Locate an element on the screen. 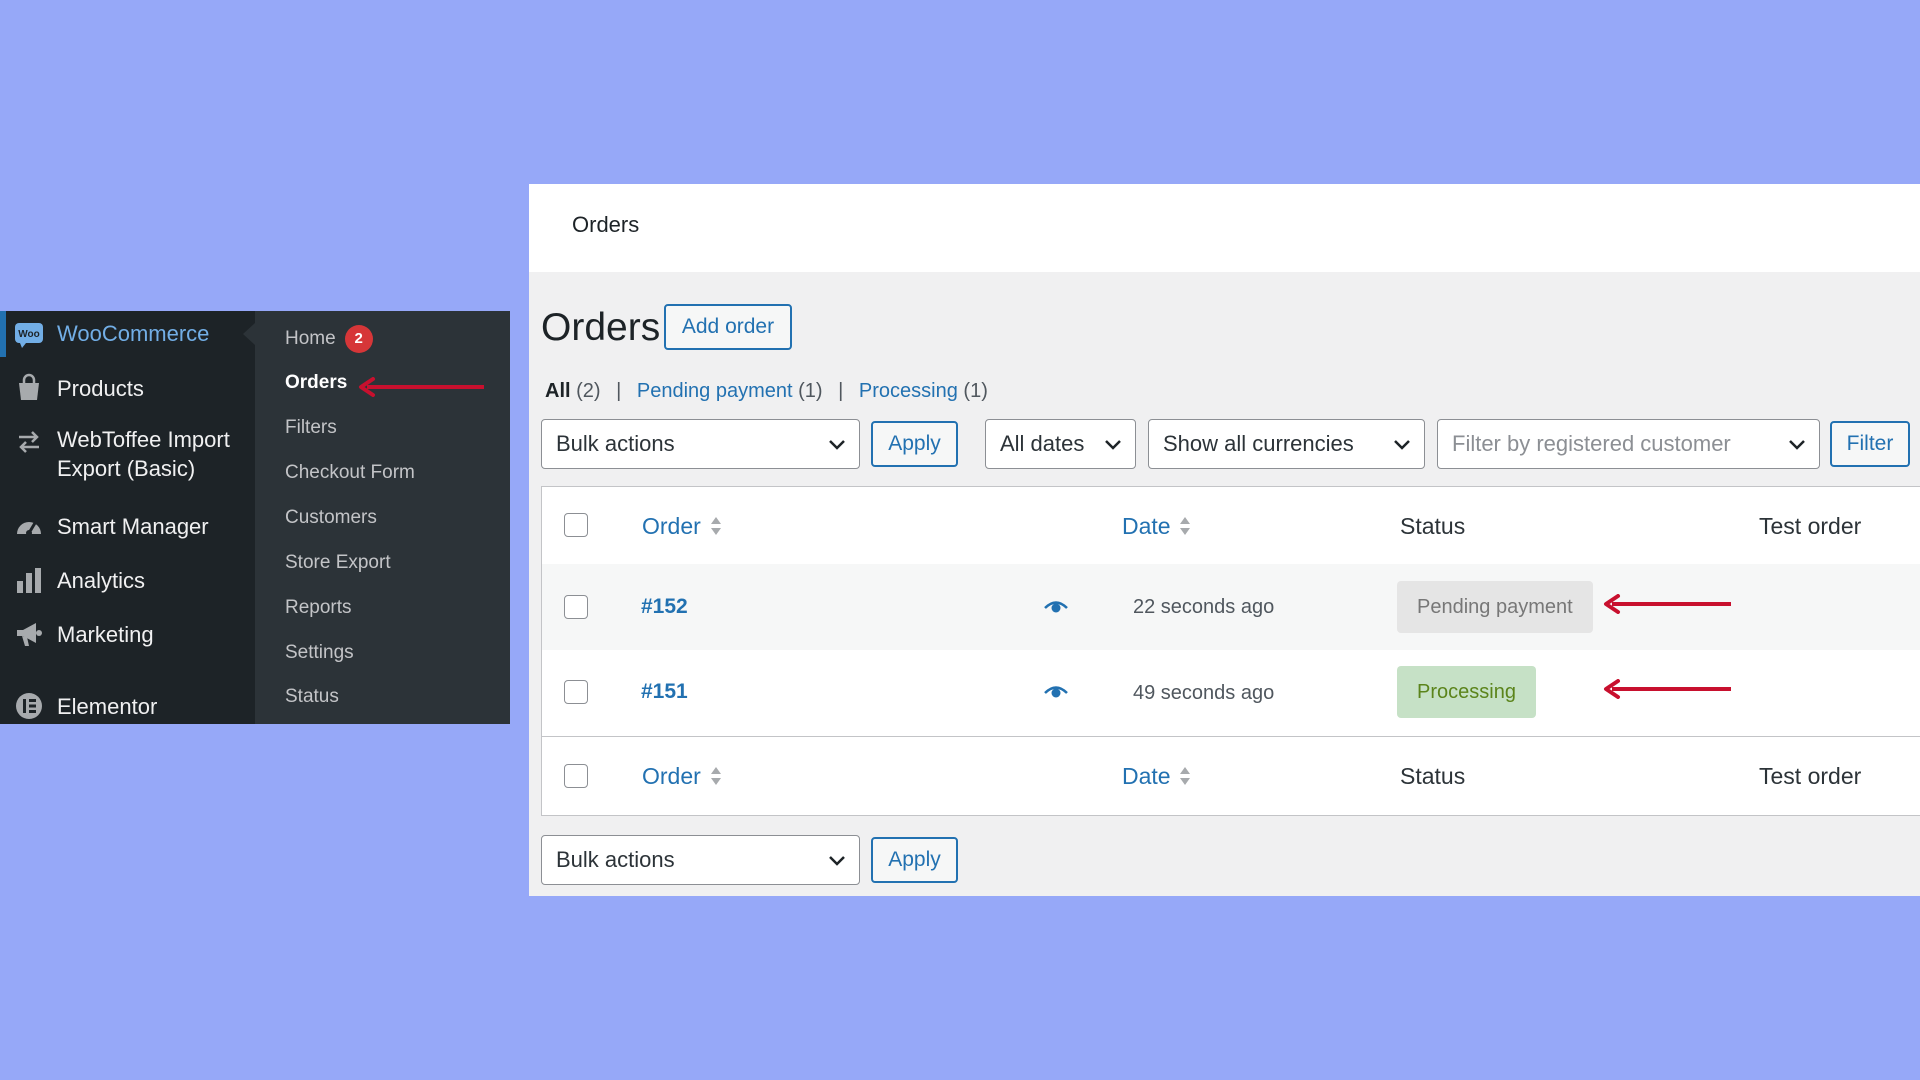  page-title: Orders is located at coordinates (601, 327).